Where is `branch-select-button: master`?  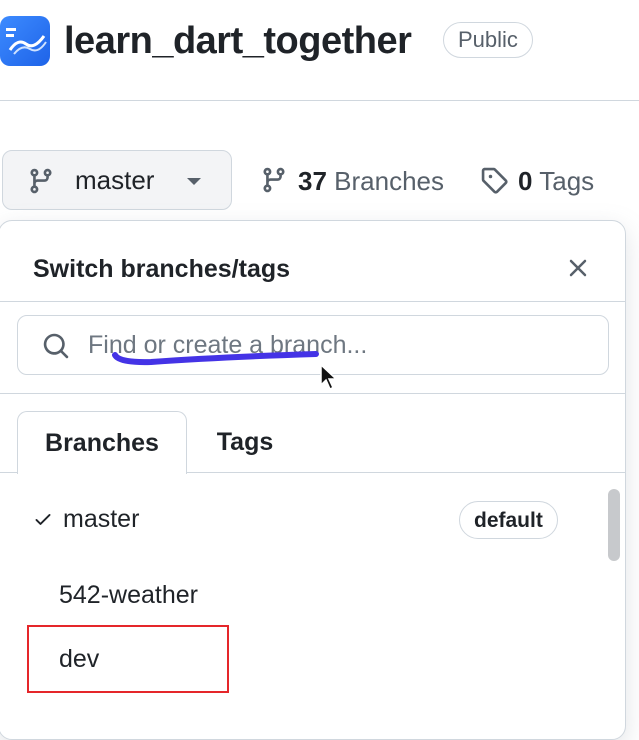 branch-select-button: master is located at coordinates (117, 180).